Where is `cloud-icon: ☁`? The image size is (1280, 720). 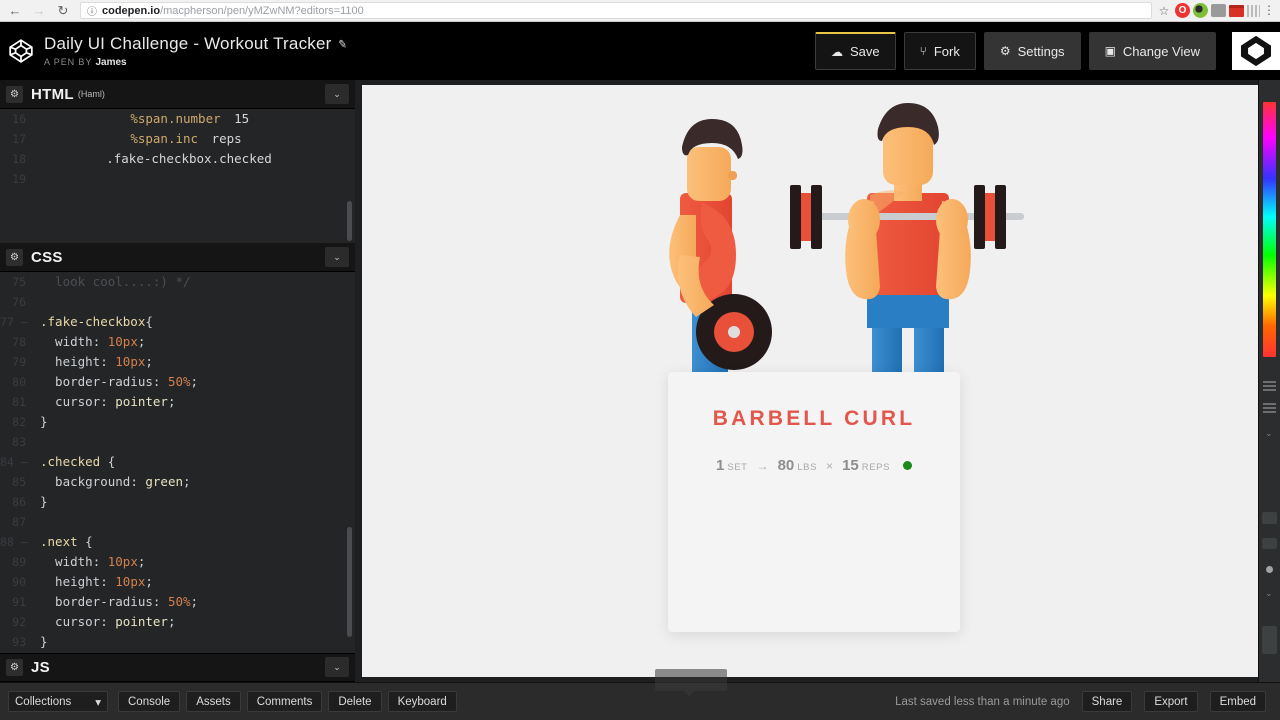
cloud-icon: ☁ is located at coordinates (836, 51).